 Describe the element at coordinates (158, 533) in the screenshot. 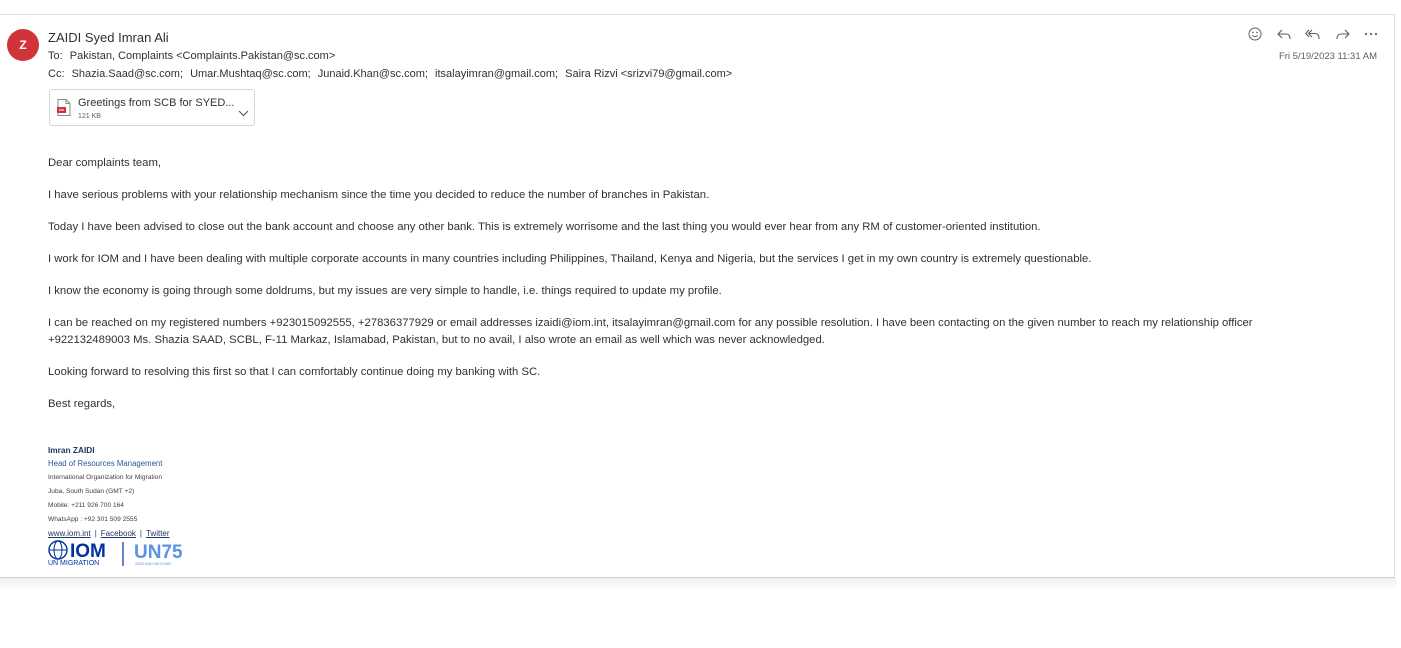

I see `twitter-link: Twitter` at that location.